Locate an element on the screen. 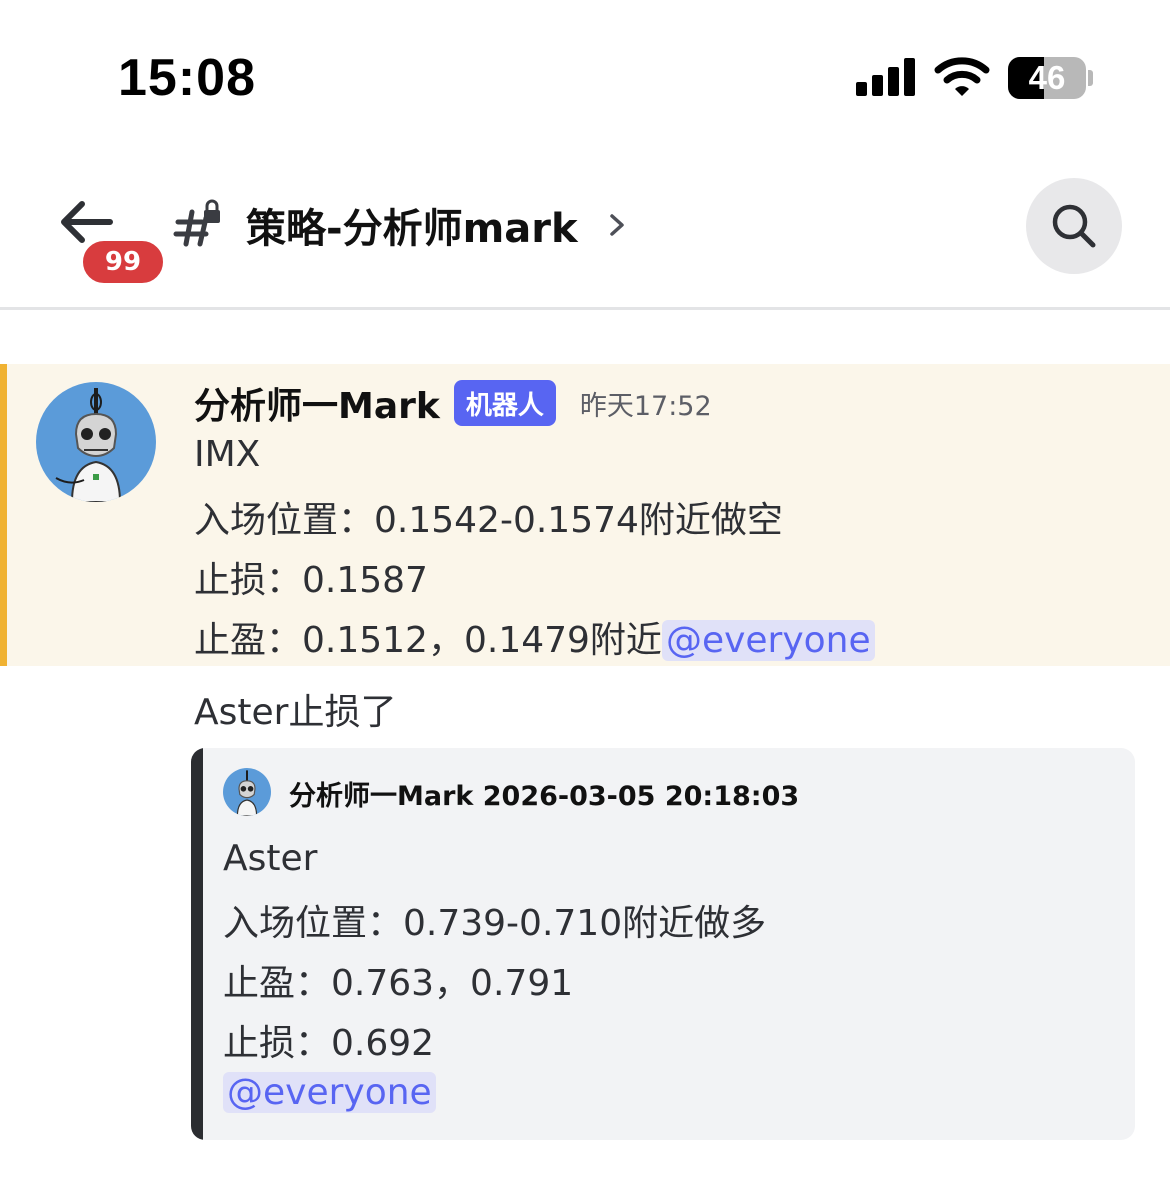 This screenshot has width=1170, height=1196. message-line: 入场位置：0.1542-0.1574附近做空 is located at coordinates (488, 520).